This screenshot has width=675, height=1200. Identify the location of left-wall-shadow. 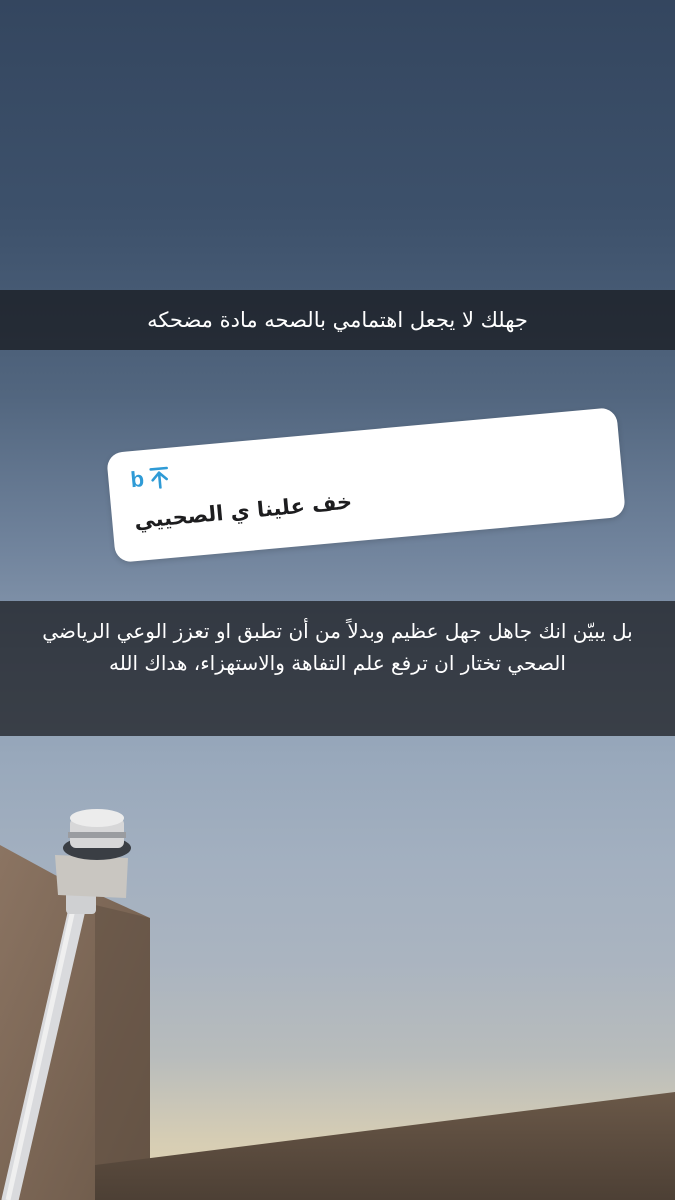
(122, 1052).